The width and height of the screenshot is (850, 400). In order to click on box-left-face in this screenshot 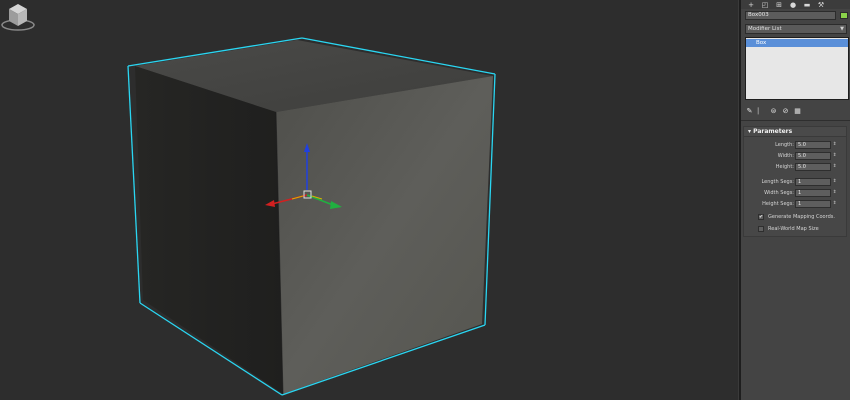, I will do `click(209, 230)`.